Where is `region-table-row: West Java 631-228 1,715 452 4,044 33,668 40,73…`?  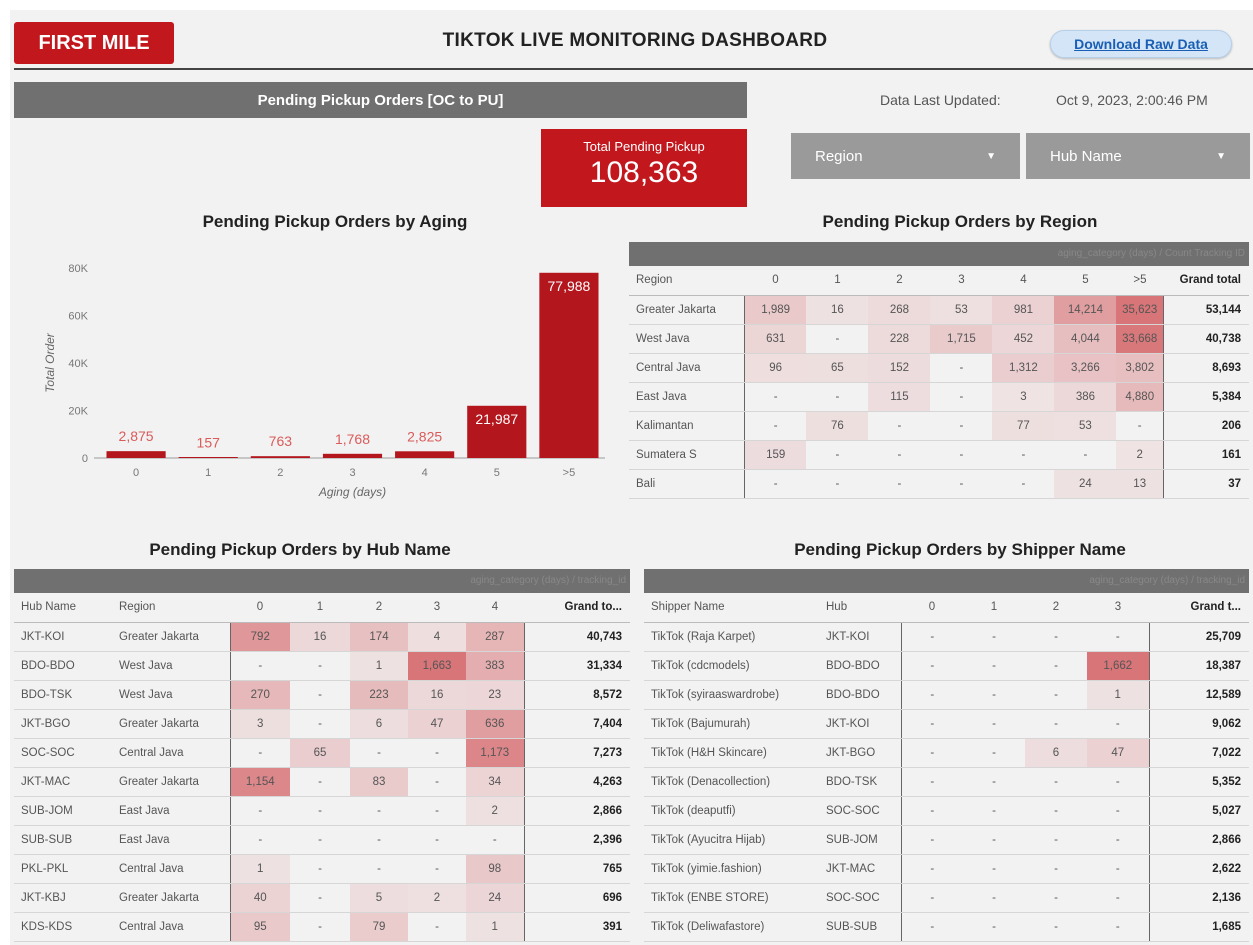 region-table-row: West Java 631-228 1,715 452 4,044 33,668 40,73… is located at coordinates (939, 339).